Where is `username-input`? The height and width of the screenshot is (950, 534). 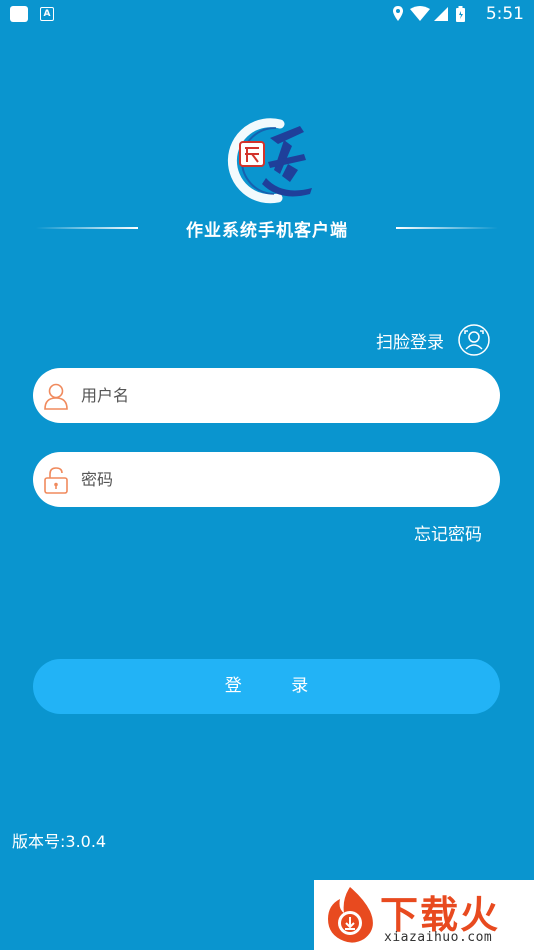 username-input is located at coordinates (261, 395).